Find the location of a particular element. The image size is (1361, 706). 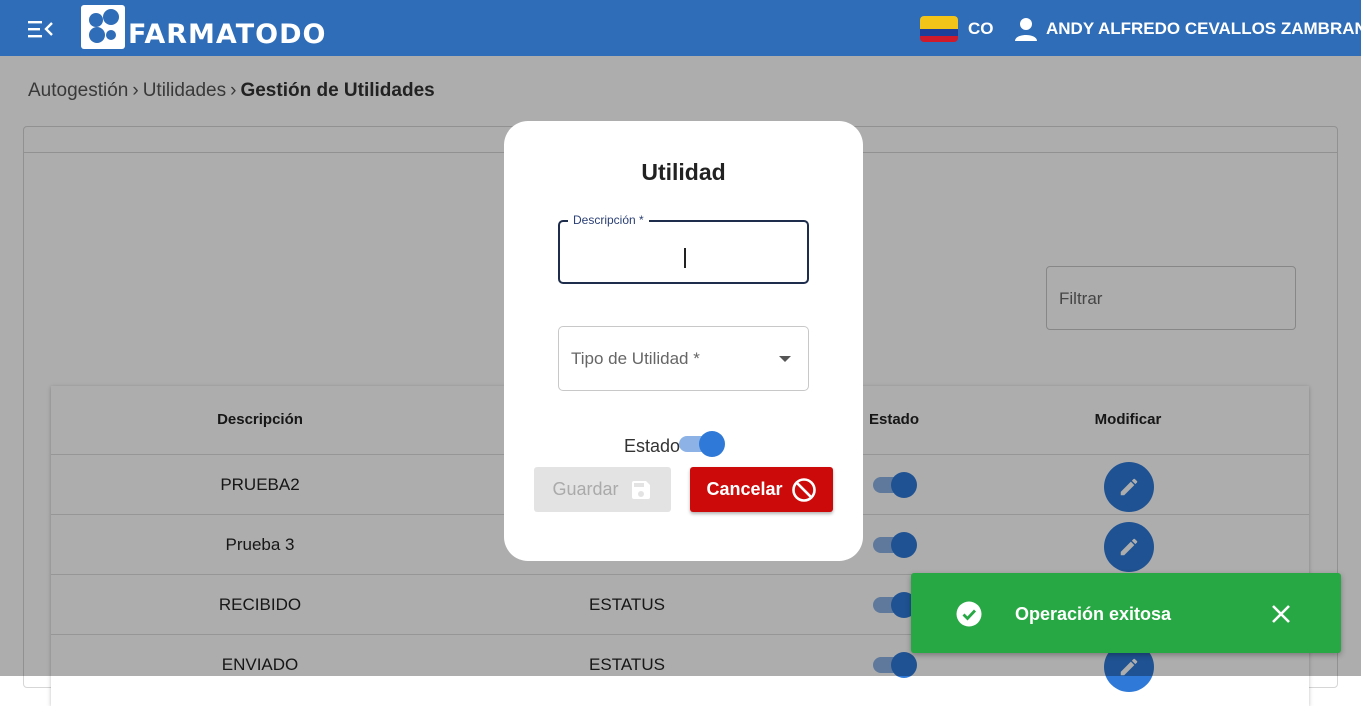

guardar-button: Guardar is located at coordinates (602, 489).